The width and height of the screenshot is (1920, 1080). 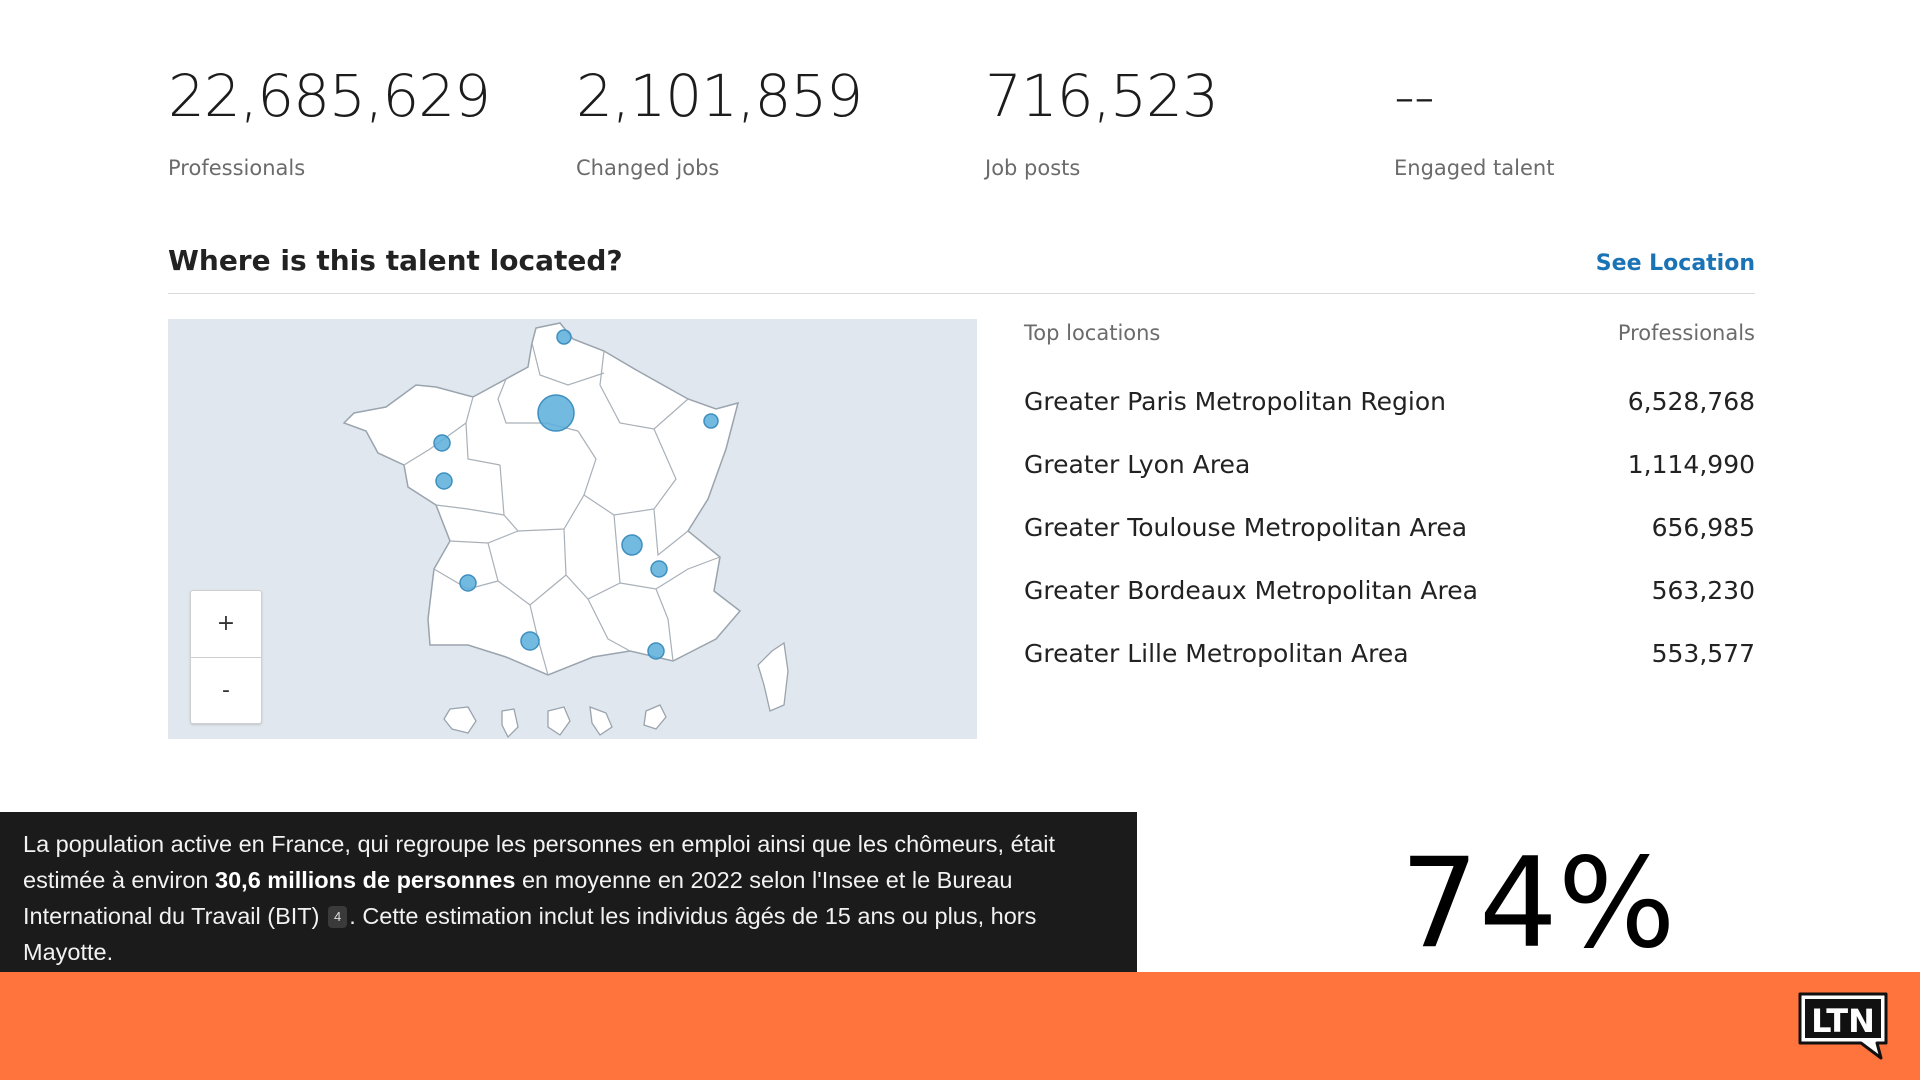 I want to click on zoom-control: + -, so click(x=226, y=657).